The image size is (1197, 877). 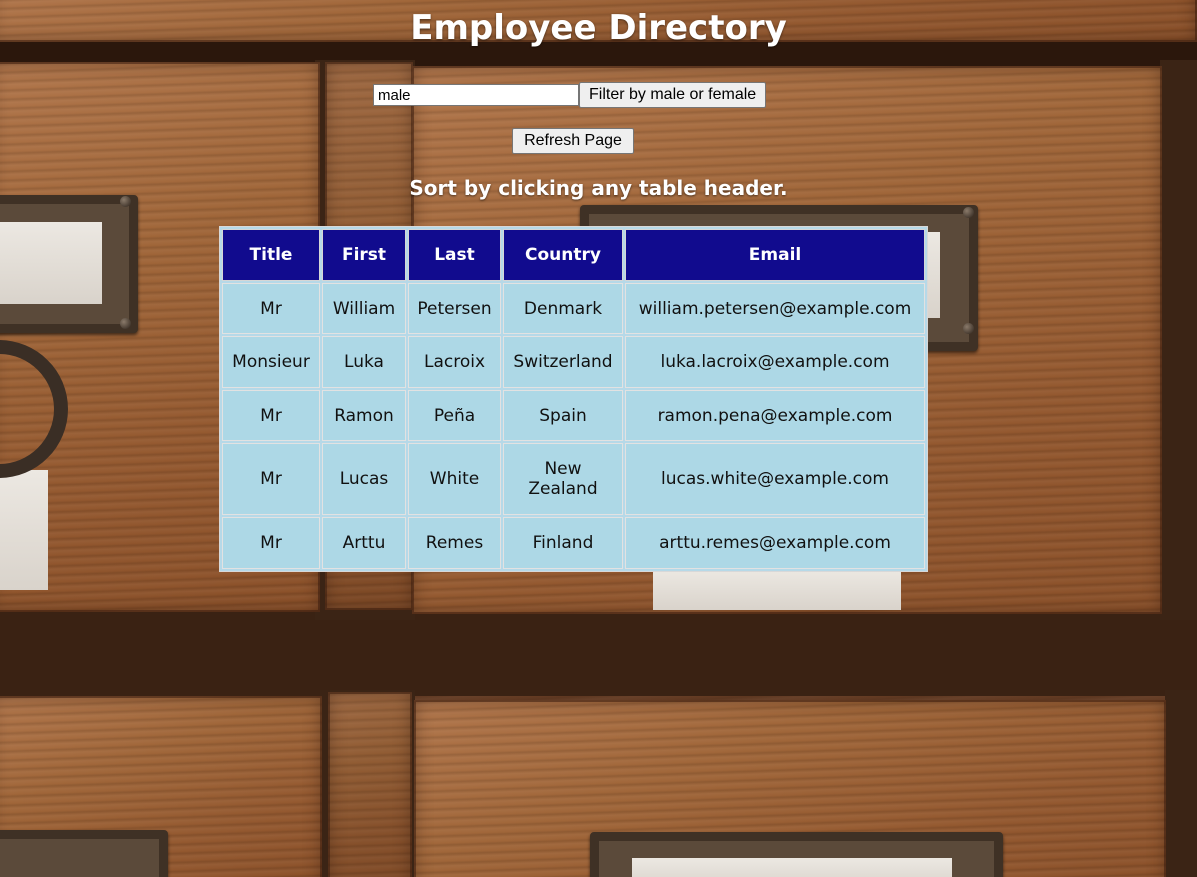 What do you see at coordinates (775, 543) in the screenshot?
I see `cell-email: arttu.remes@example.com` at bounding box center [775, 543].